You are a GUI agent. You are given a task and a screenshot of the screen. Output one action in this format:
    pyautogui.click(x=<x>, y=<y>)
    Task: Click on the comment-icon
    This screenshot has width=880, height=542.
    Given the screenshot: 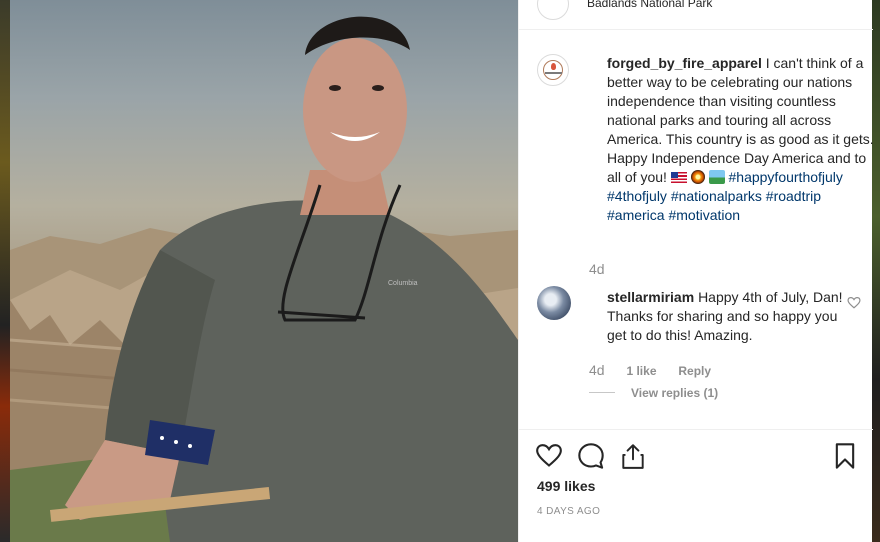 What is the action you would take?
    pyautogui.click(x=591, y=456)
    